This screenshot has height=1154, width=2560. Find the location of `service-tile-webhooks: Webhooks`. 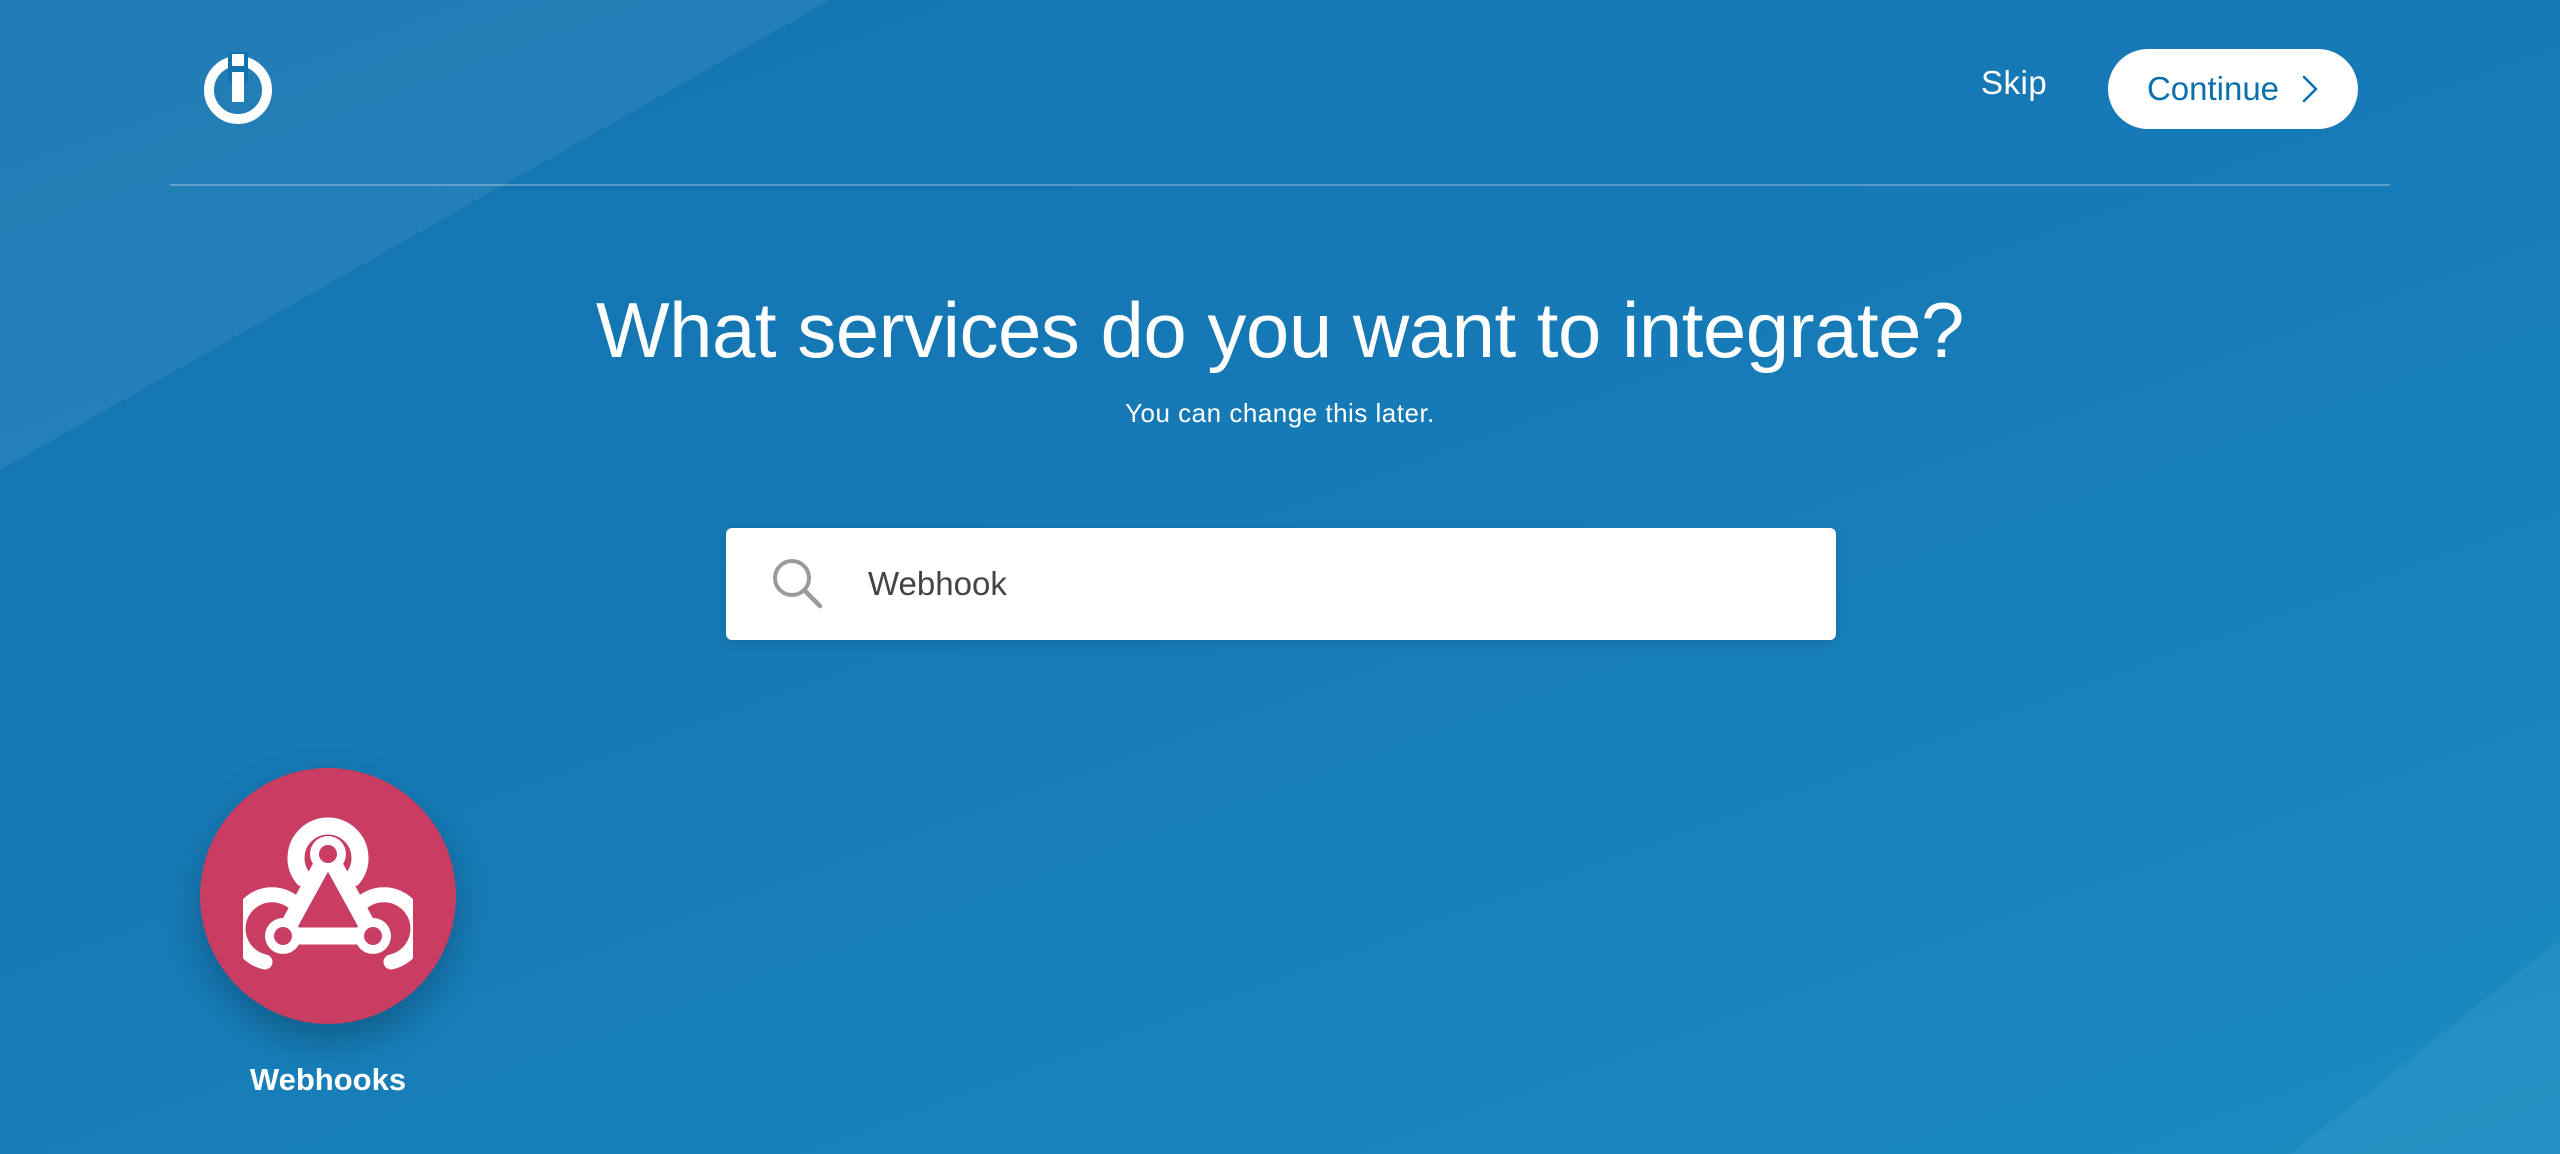

service-tile-webhooks: Webhooks is located at coordinates (330, 938).